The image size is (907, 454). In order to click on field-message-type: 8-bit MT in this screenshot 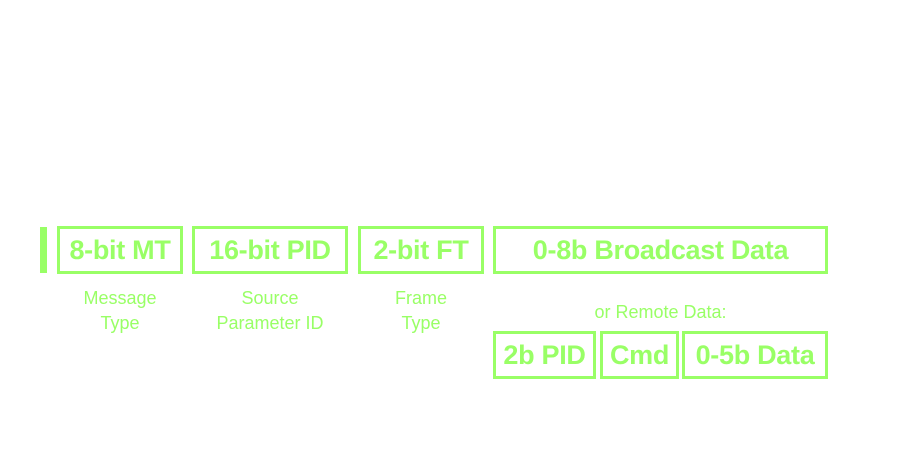, I will do `click(120, 250)`.